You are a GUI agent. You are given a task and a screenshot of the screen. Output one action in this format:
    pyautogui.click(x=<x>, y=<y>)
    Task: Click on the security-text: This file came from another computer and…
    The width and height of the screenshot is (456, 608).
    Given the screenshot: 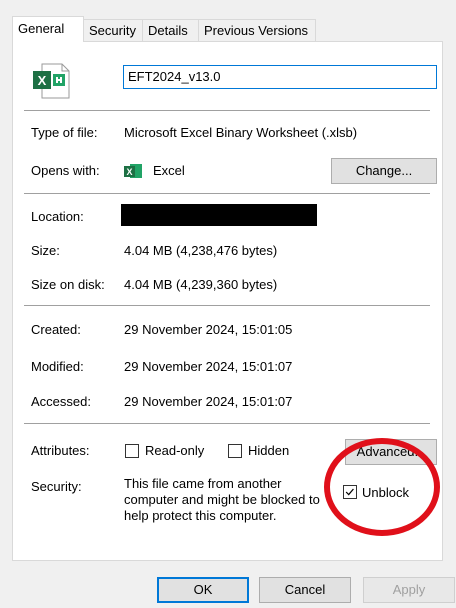 What is the action you would take?
    pyautogui.click(x=222, y=500)
    